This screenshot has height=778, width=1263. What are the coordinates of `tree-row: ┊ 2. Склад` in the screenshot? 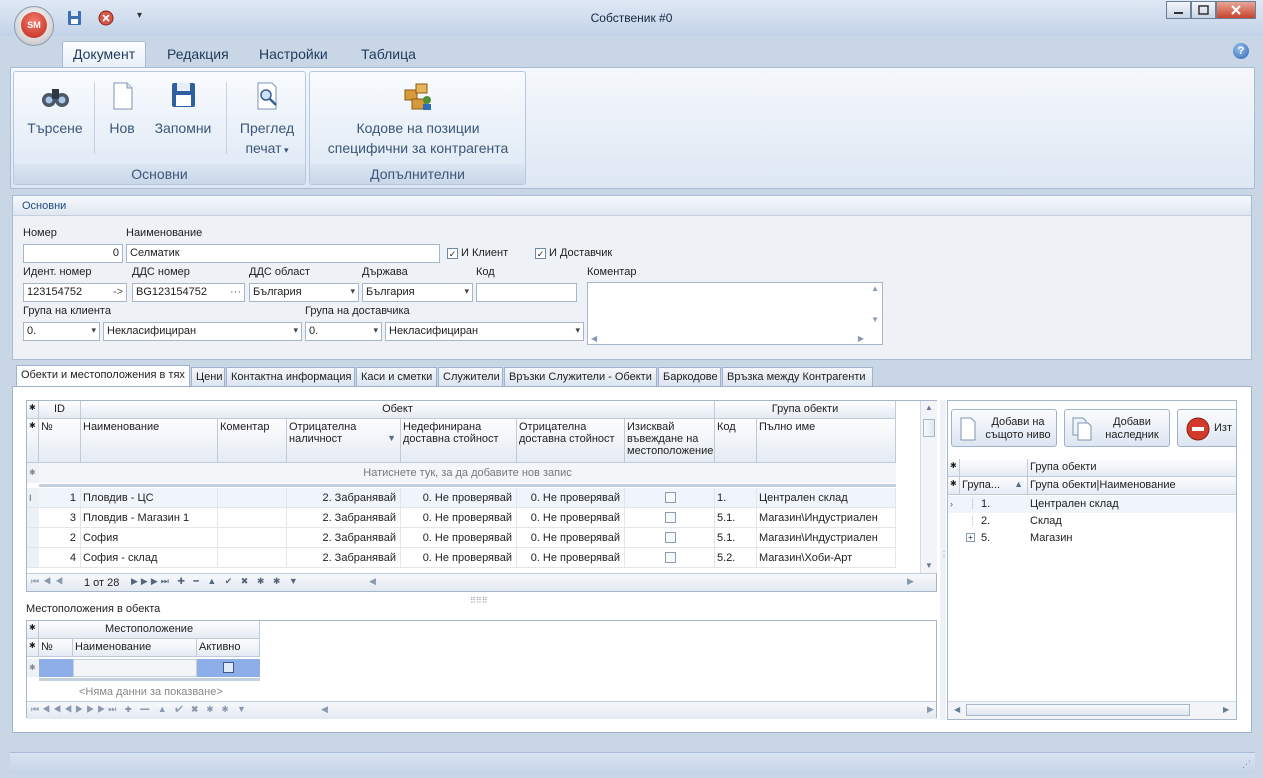 It's located at (1092, 521).